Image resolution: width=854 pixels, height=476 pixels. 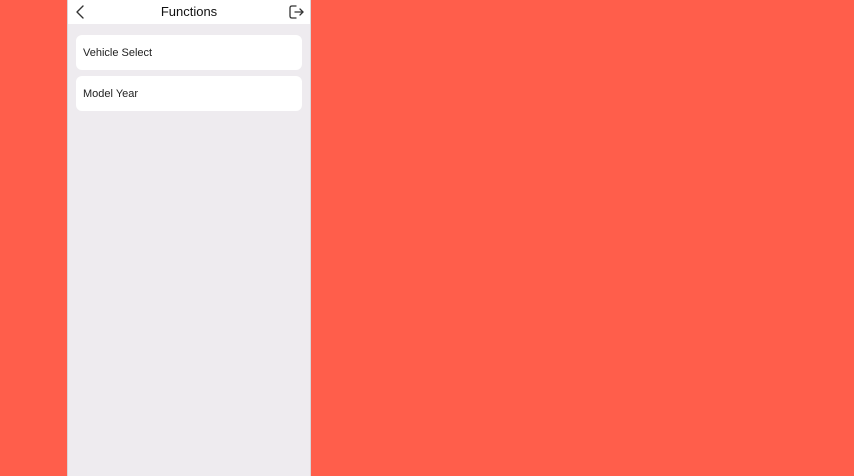 I want to click on exit-button, so click(x=297, y=12).